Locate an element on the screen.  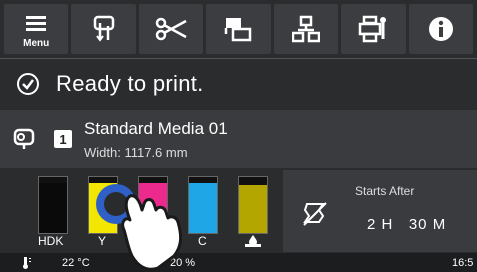
media-feed-icon is located at coordinates (103, 28).